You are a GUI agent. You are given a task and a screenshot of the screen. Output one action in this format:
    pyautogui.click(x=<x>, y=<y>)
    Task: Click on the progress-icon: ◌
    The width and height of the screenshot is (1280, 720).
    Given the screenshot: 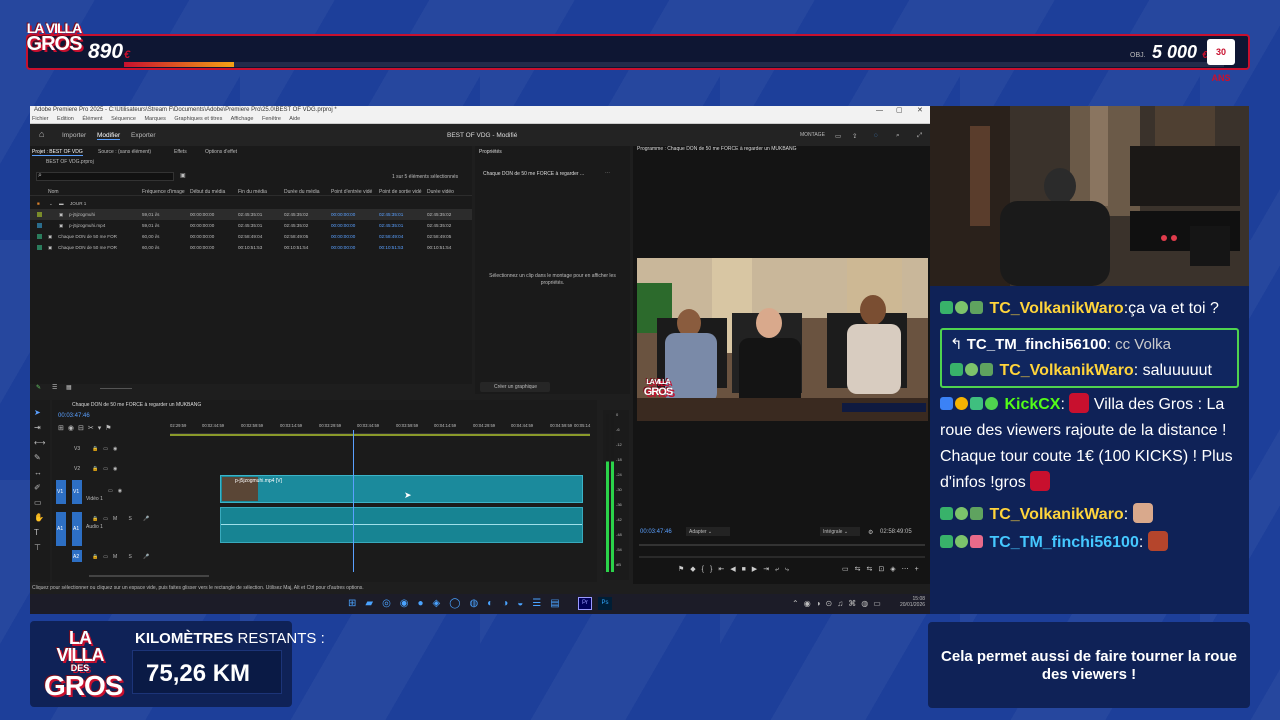 What is the action you would take?
    pyautogui.click(x=876, y=135)
    